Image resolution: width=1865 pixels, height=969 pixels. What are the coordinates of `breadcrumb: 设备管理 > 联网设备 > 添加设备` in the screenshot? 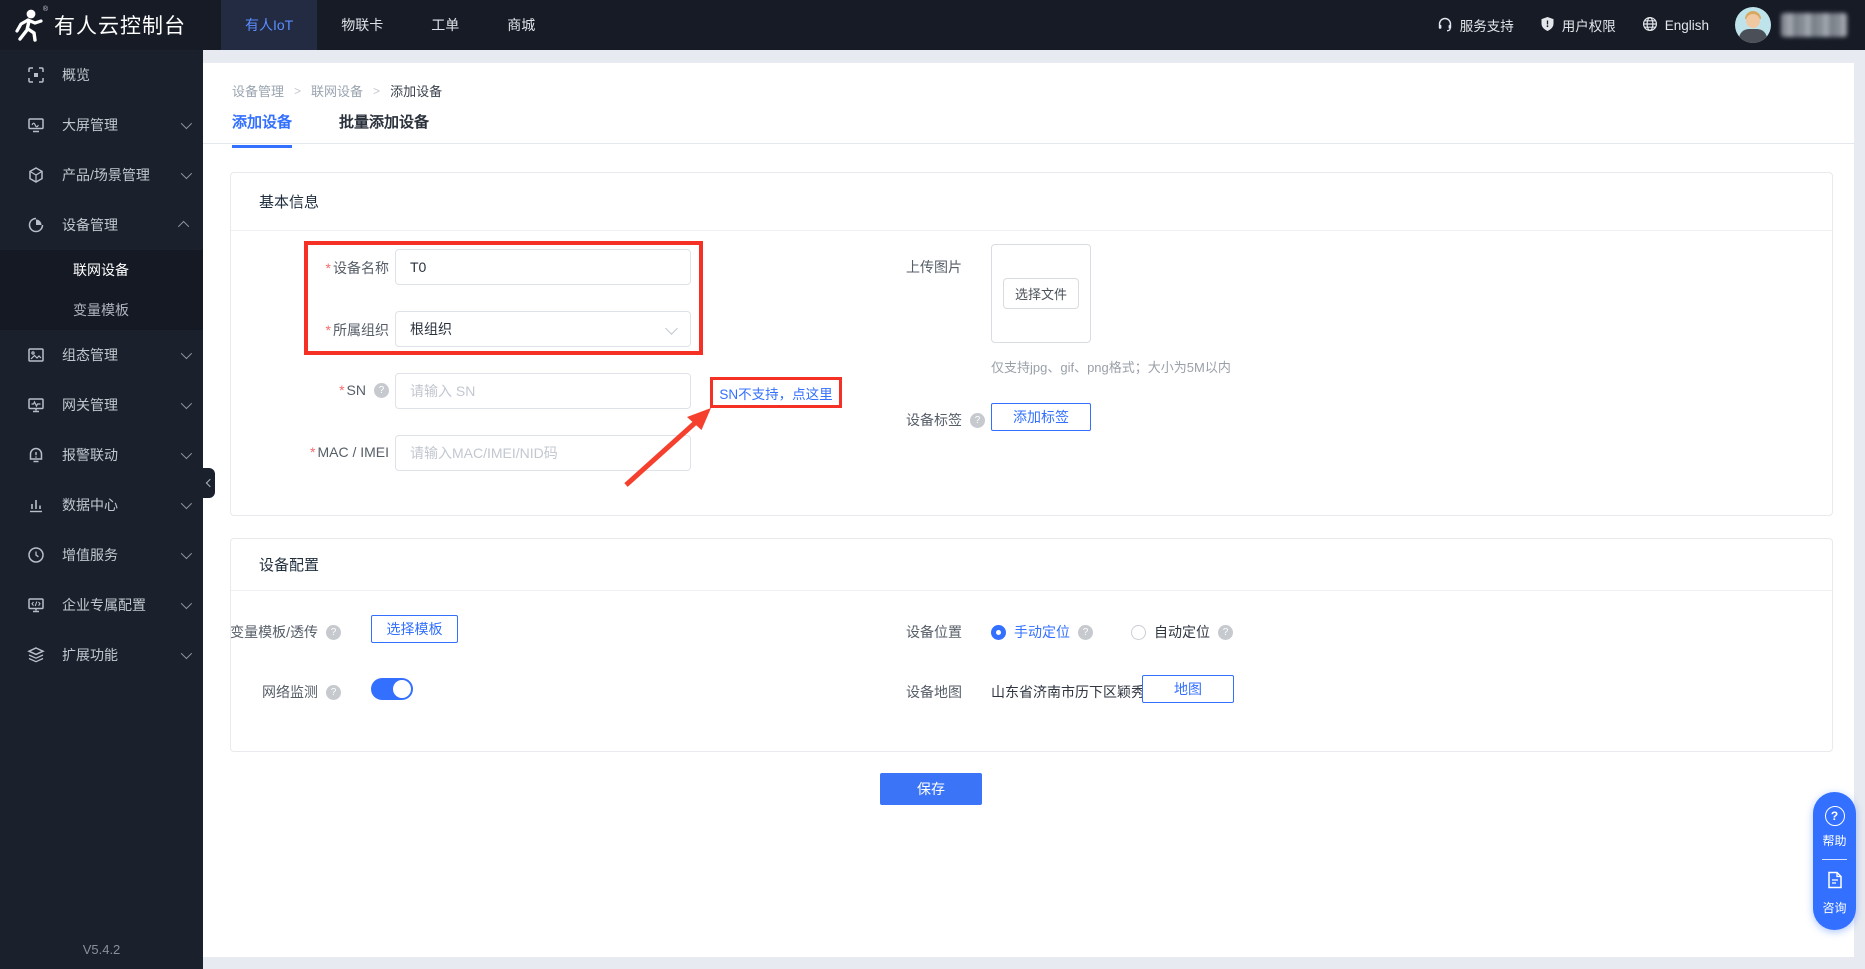 It's located at (337, 90).